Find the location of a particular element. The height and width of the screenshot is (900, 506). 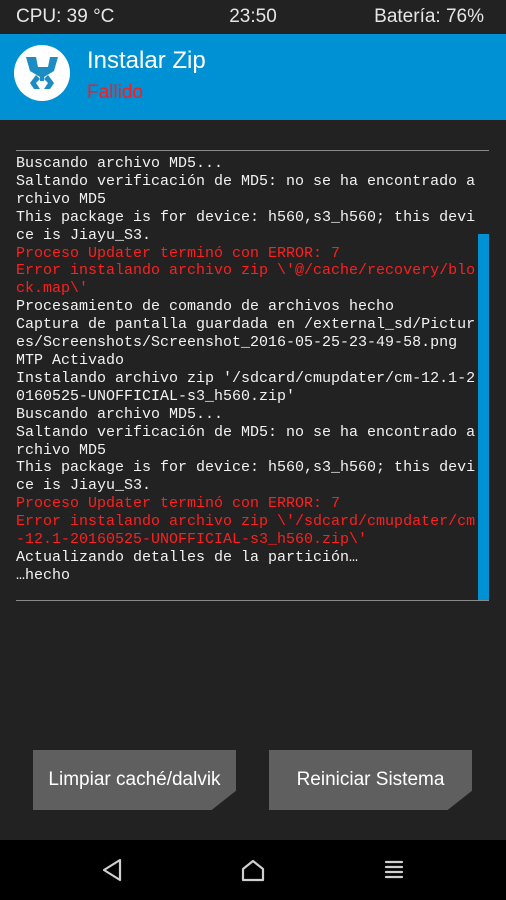

console-line: …hecho is located at coordinates (43, 575).